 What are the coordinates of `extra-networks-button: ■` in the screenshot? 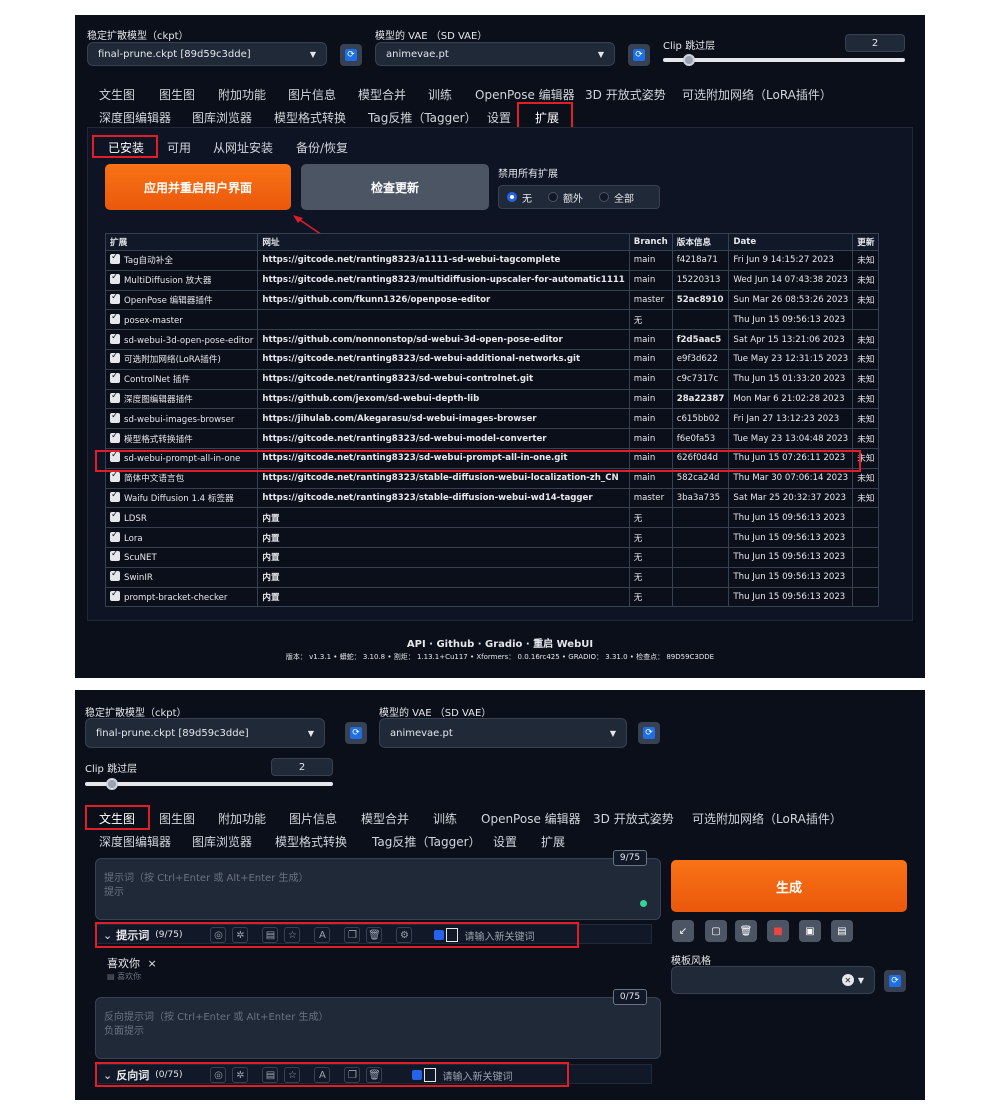 It's located at (778, 931).